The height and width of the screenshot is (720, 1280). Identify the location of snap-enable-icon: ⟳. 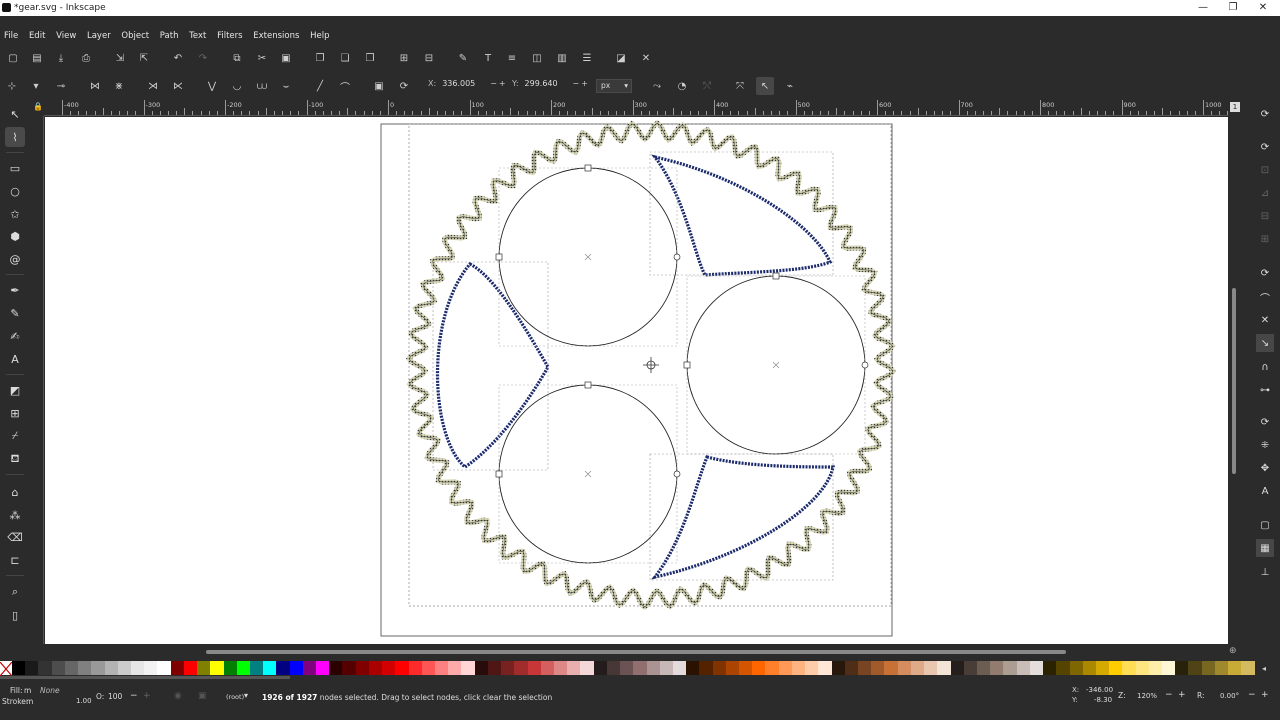
(1265, 114).